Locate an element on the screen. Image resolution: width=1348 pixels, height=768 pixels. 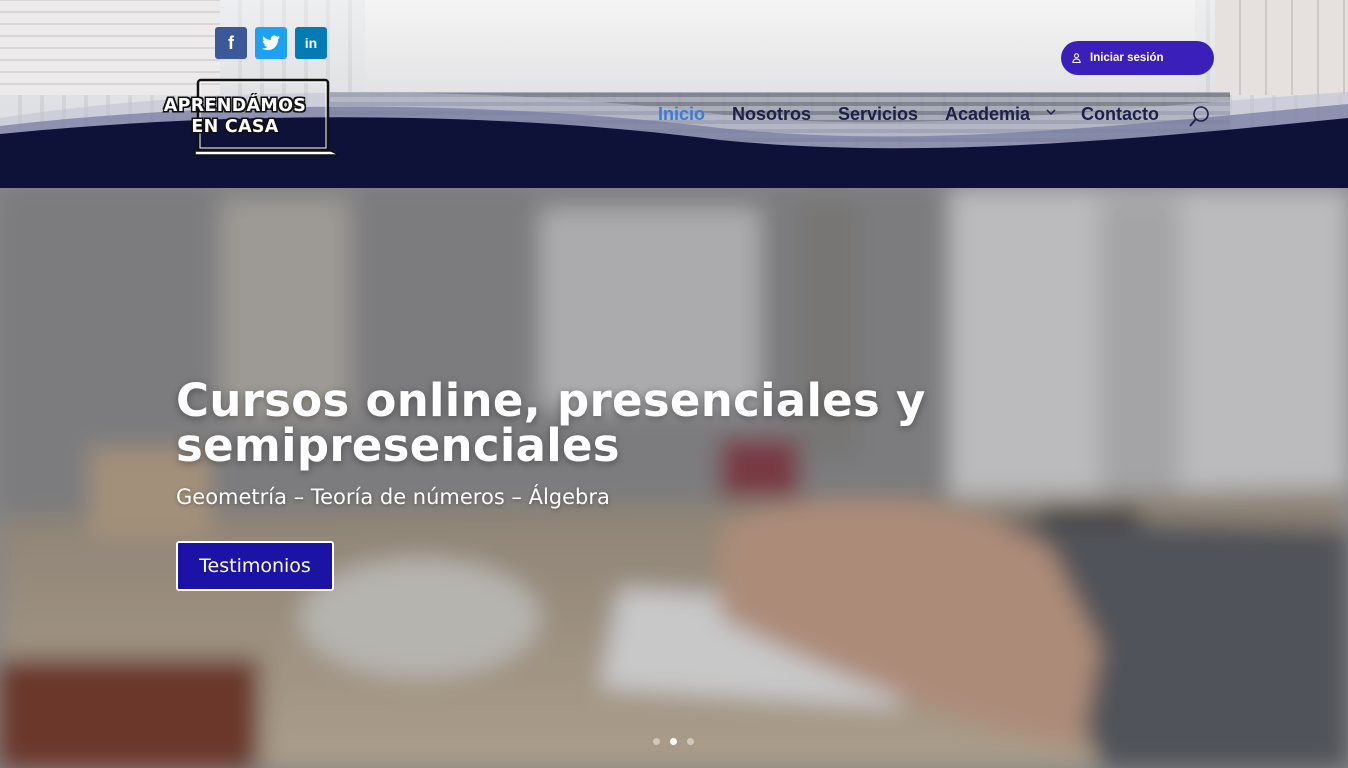
search-icon is located at coordinates (1199, 117).